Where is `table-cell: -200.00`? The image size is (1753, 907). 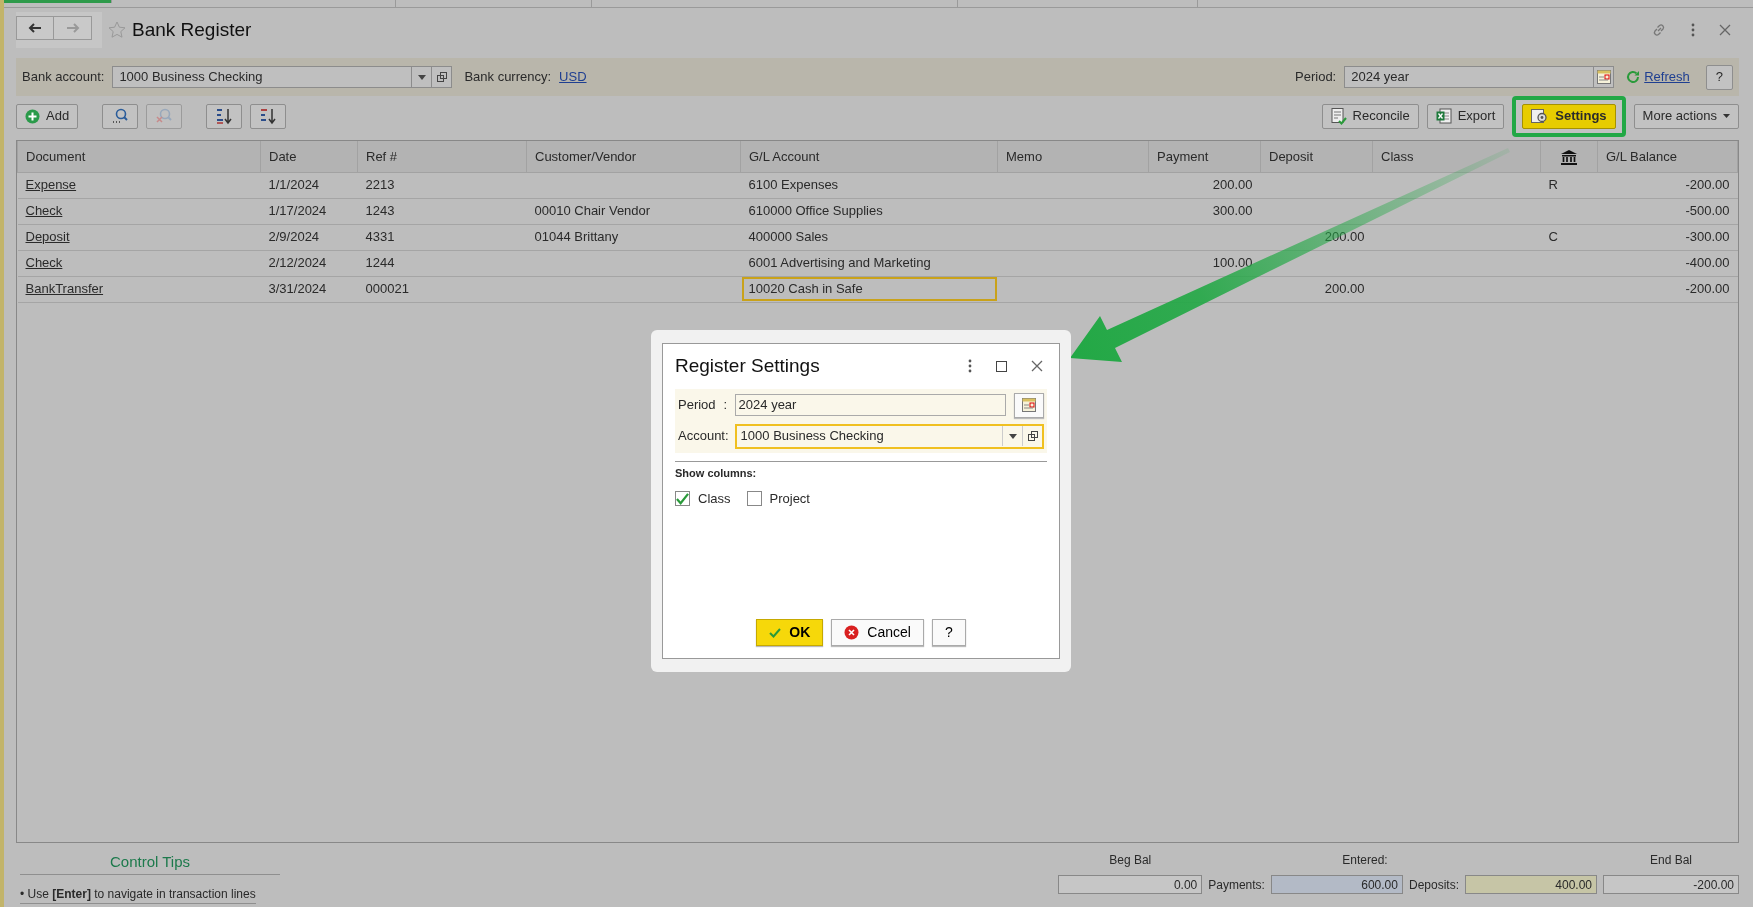 table-cell: -200.00 is located at coordinates (1667, 185).